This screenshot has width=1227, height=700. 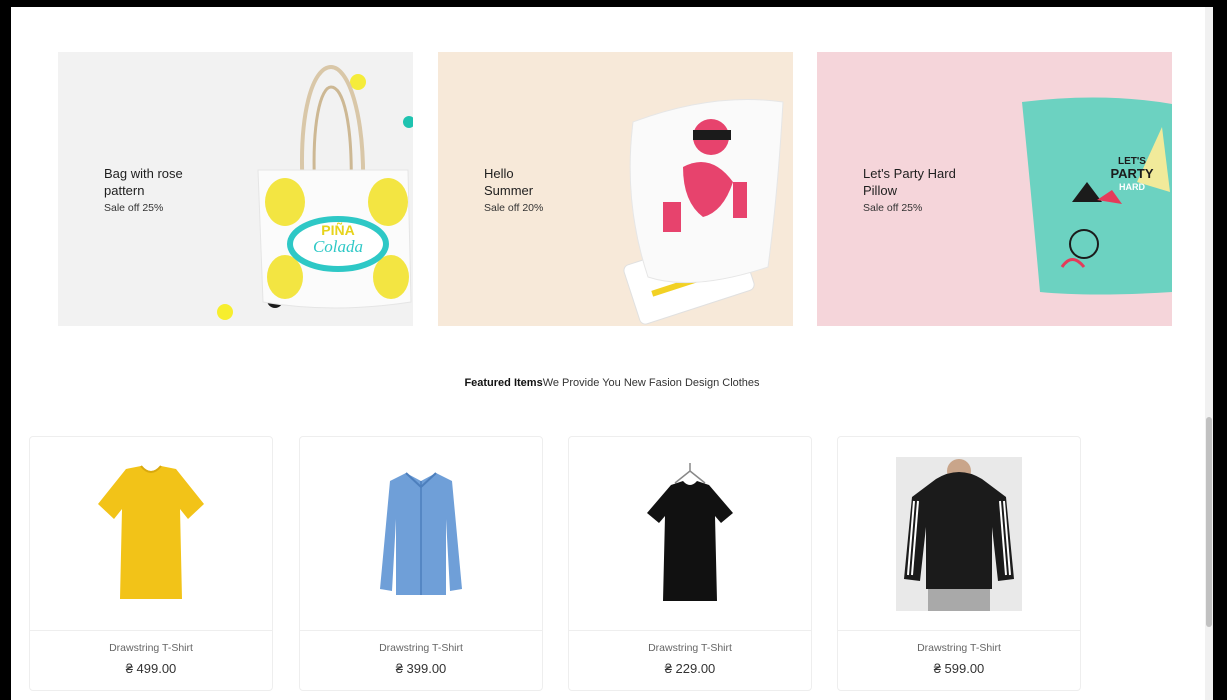 I want to click on party-pillow-image: LET'S PARTY HARD, so click(x=1097, y=196).